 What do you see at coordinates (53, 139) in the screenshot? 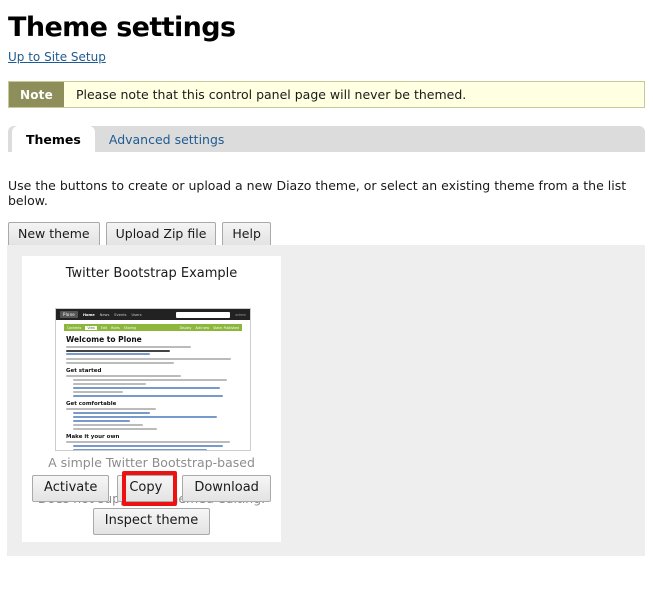
I see `tab-themes: Themes` at bounding box center [53, 139].